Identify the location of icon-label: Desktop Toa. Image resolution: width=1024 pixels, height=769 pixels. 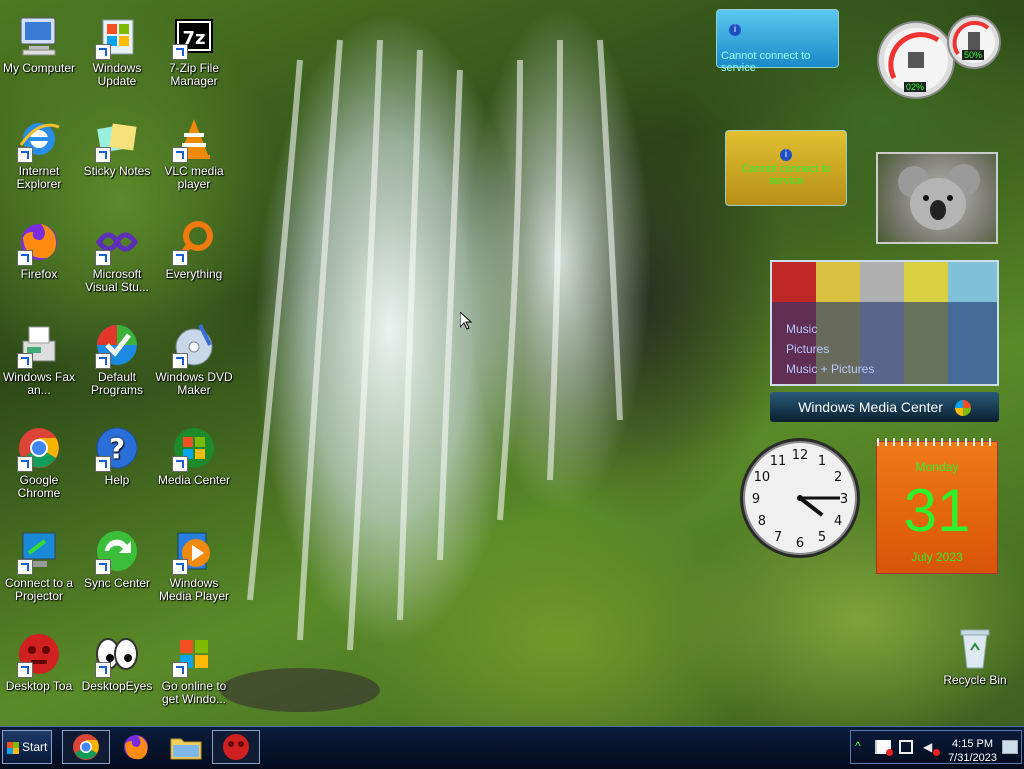
(39, 686).